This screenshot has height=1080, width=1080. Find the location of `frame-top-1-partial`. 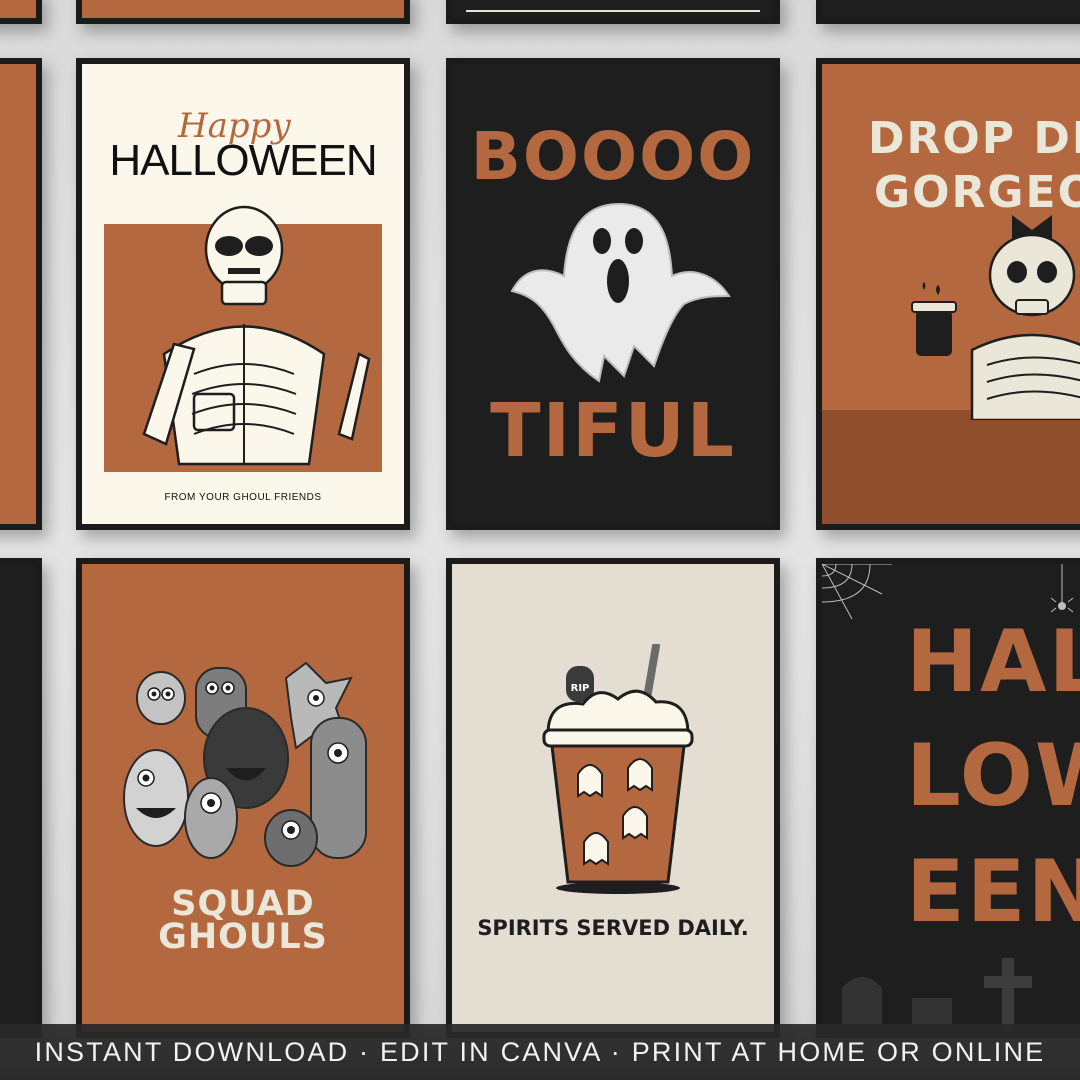

frame-top-1-partial is located at coordinates (243, 12).